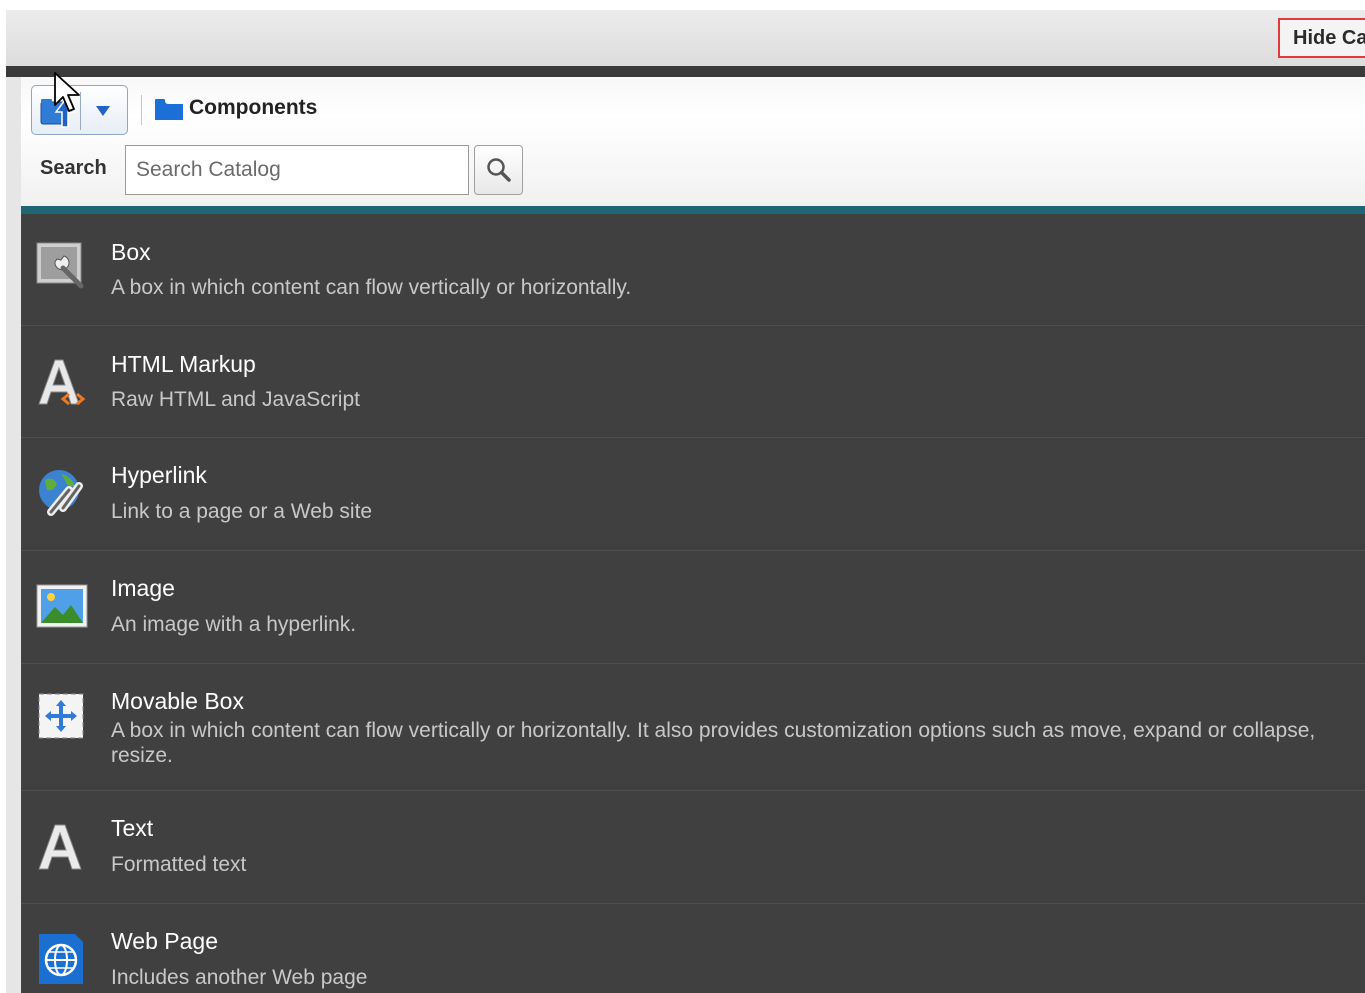  Describe the element at coordinates (239, 977) in the screenshot. I see `item-description: Includes another Web page` at that location.